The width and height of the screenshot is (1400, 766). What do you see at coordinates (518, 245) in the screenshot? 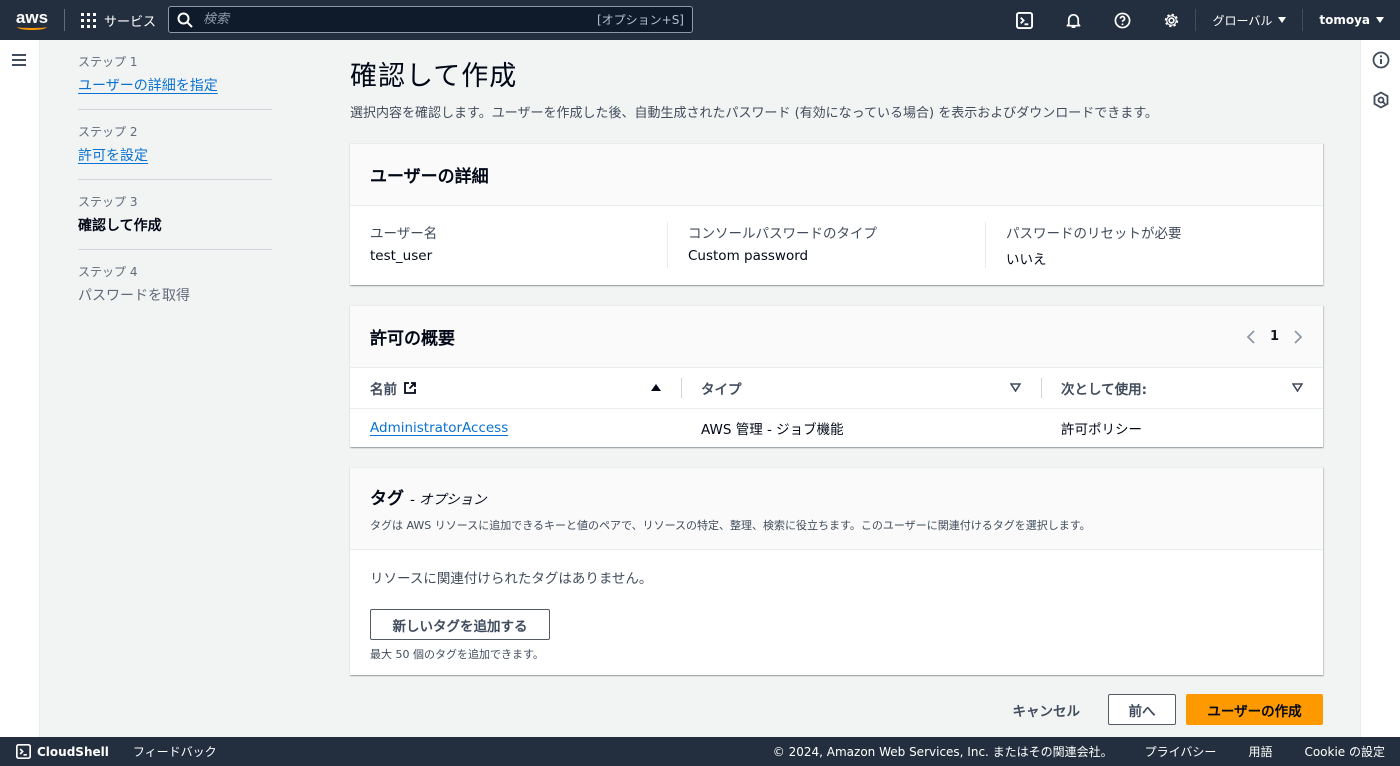
I see `field-username: ユーザー名 test_user` at bounding box center [518, 245].